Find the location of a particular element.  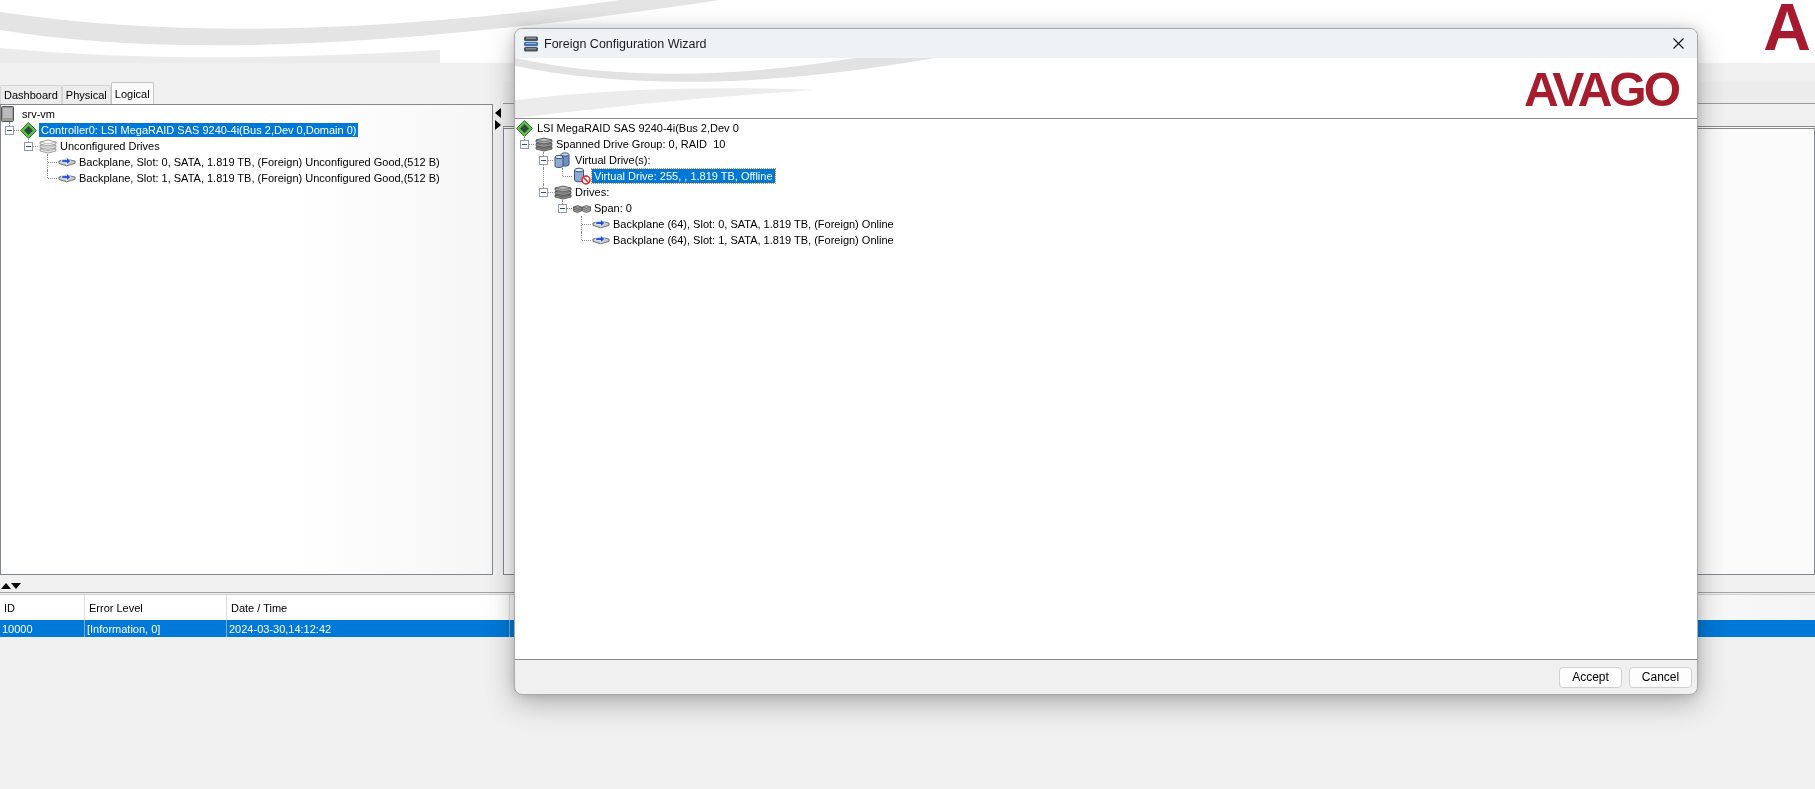

table-cell: 2024-03-30,14:12:42 is located at coordinates (368, 628).